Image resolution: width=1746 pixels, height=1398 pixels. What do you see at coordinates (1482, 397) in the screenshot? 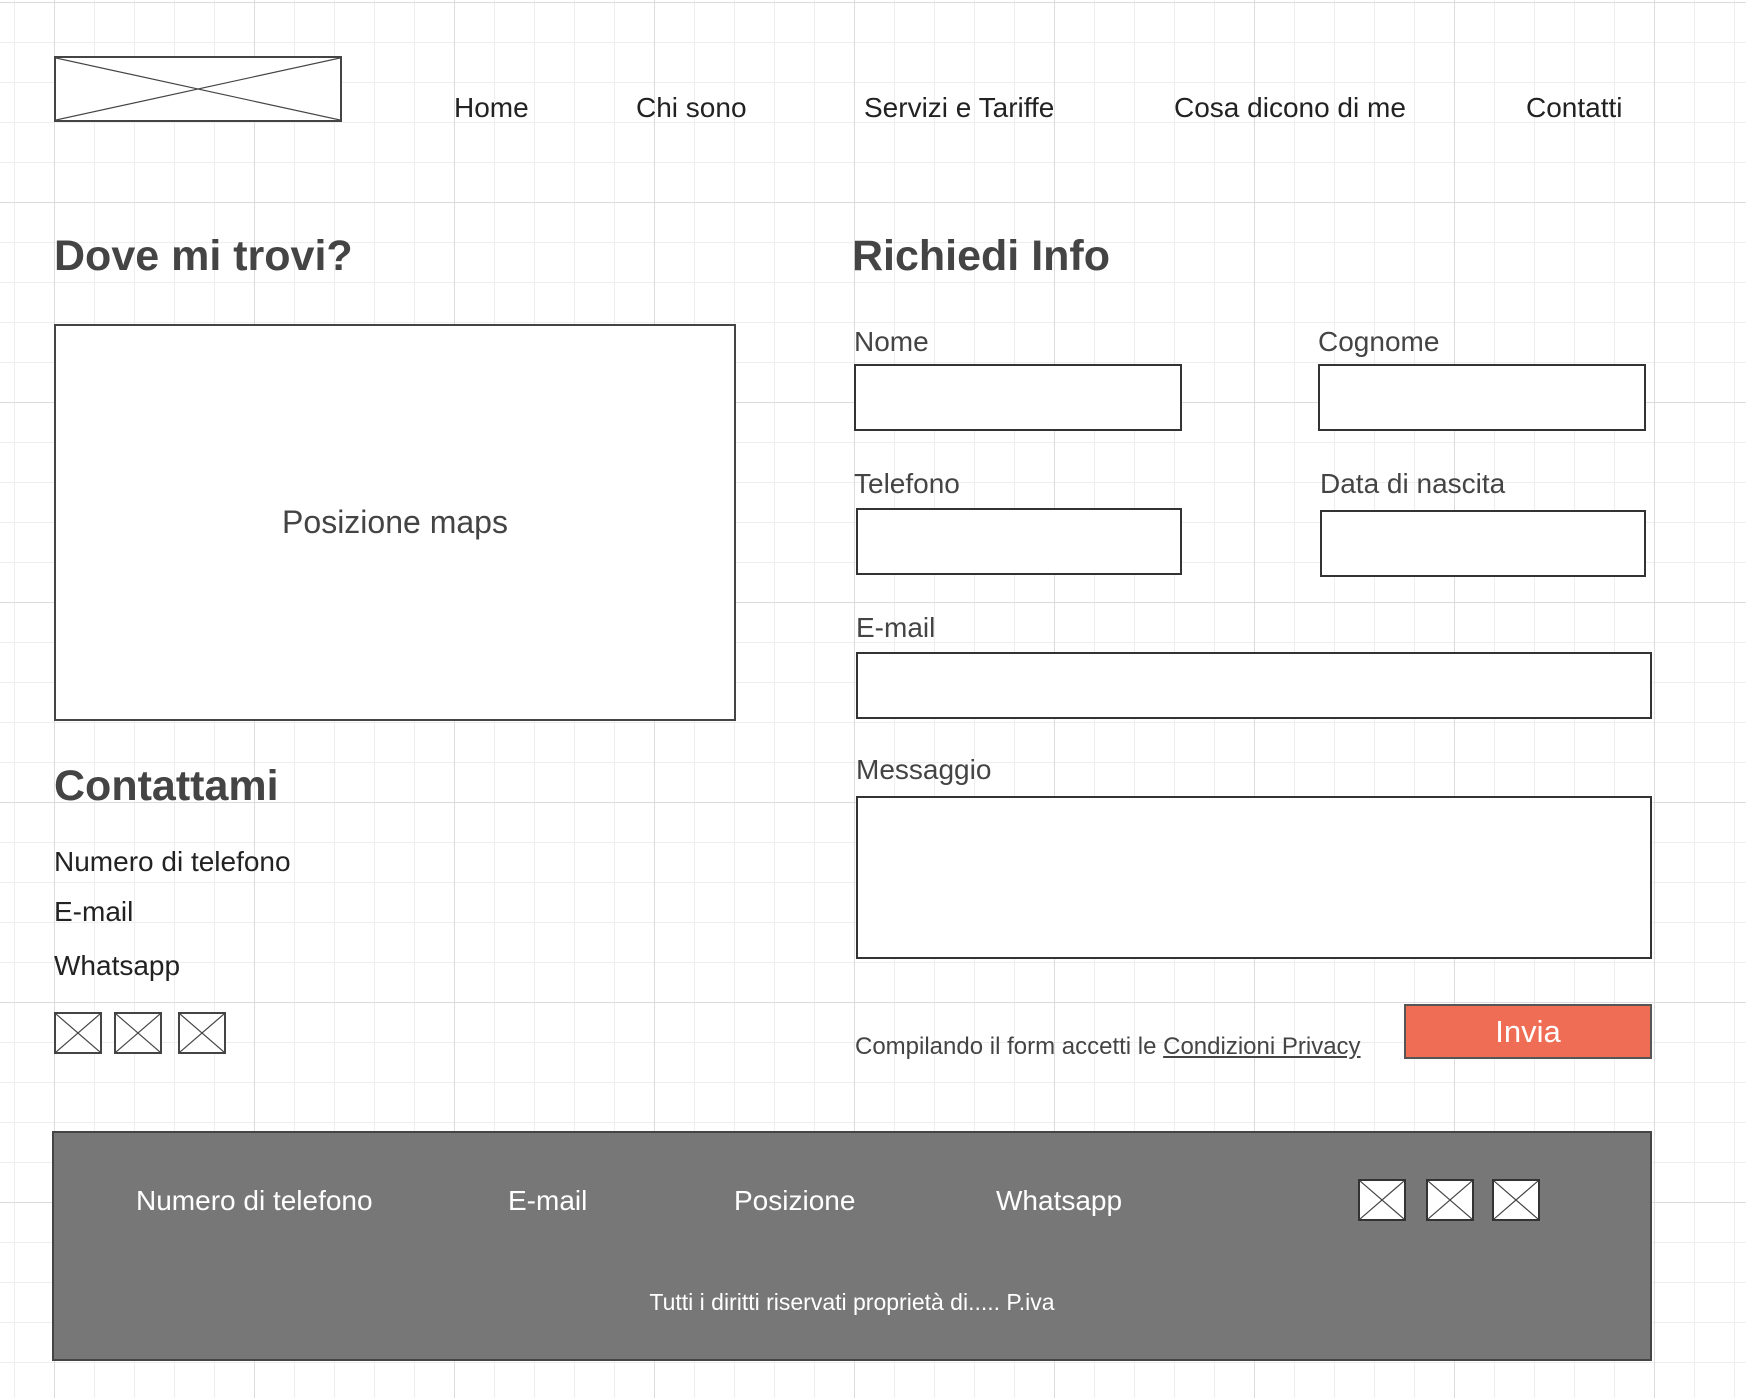
I see `input-cognome` at bounding box center [1482, 397].